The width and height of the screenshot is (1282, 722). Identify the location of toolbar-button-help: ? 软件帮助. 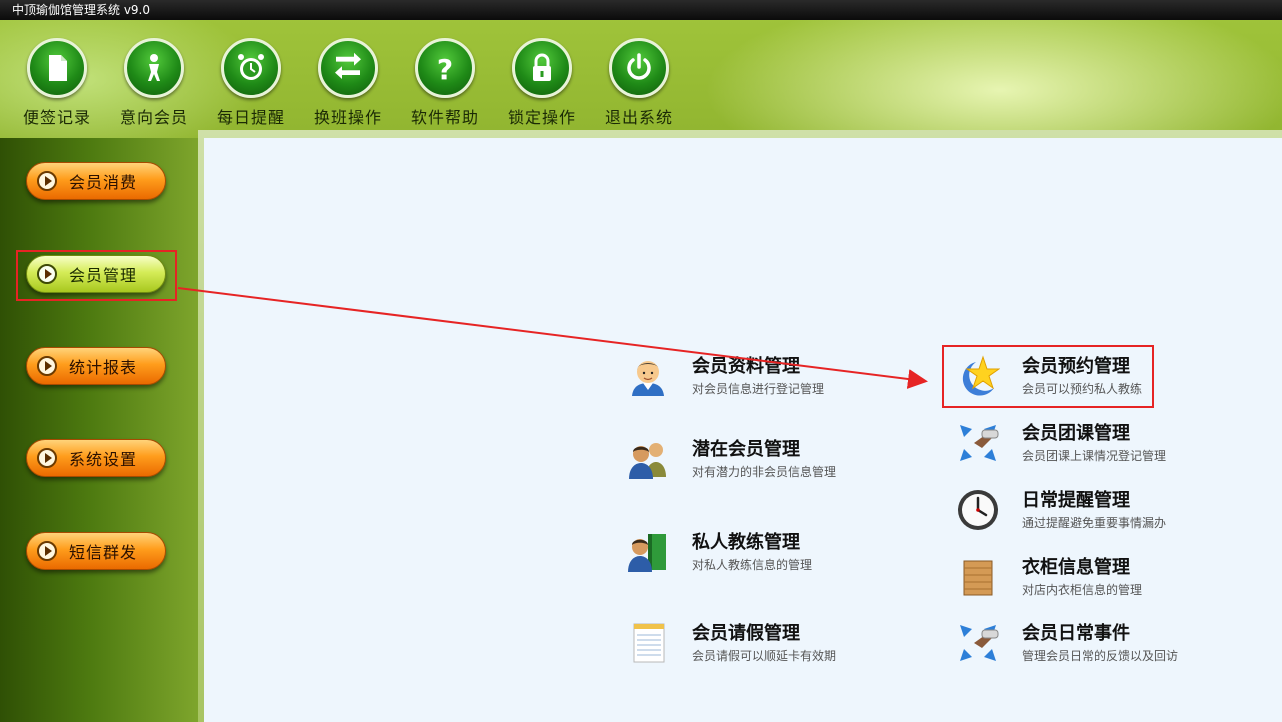
(445, 83).